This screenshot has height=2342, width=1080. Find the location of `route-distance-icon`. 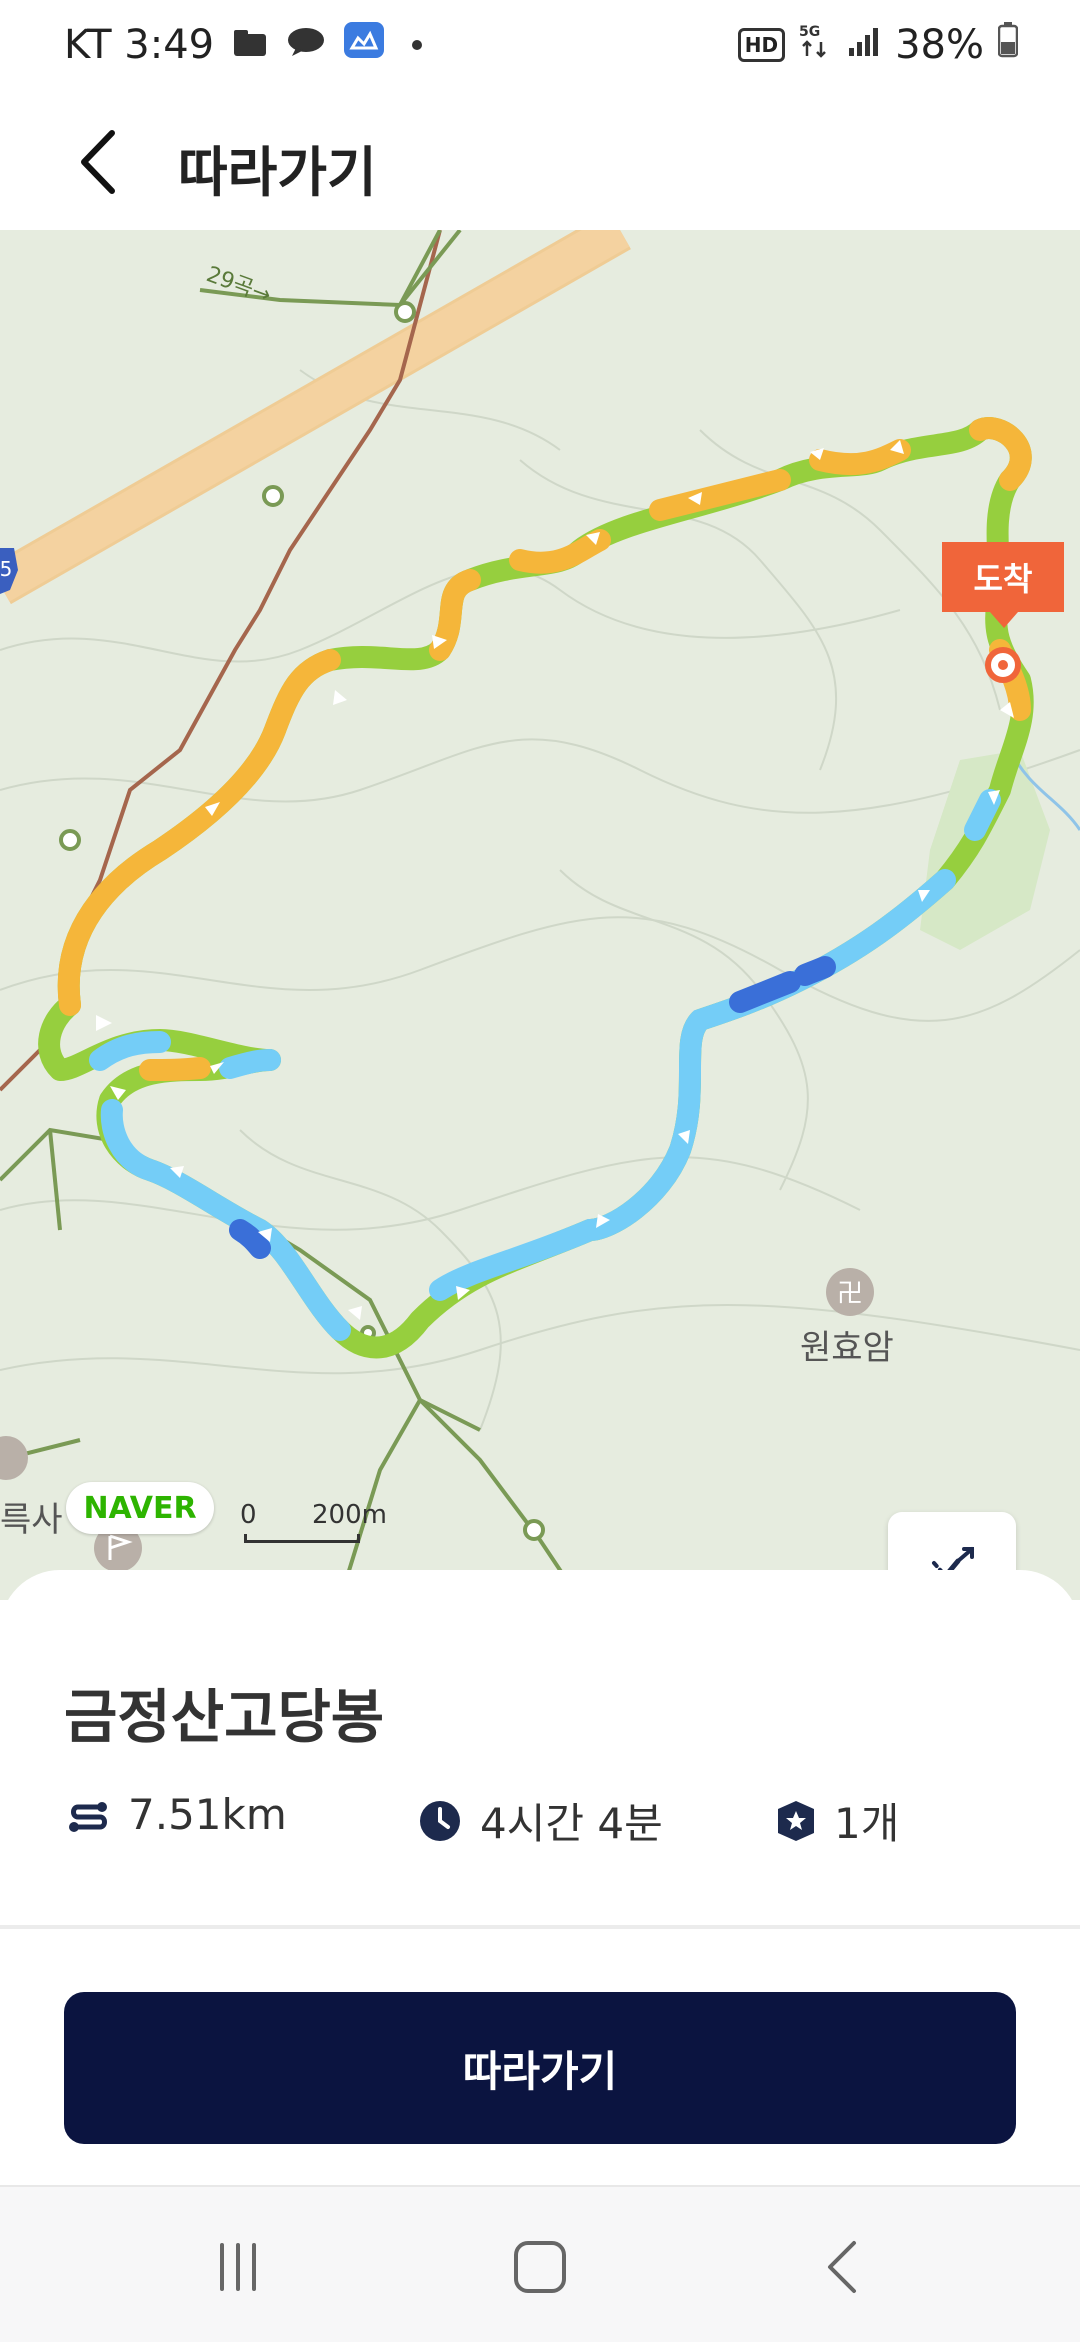

route-distance-icon is located at coordinates (88, 1816).